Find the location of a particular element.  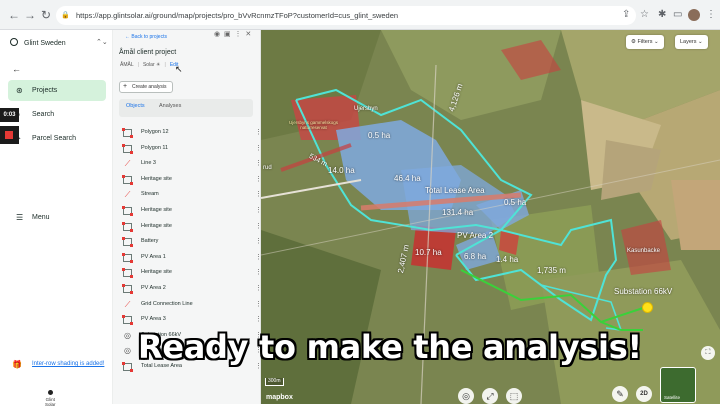

total-lease-label: Total Lease Area is located at coordinates (455, 190).